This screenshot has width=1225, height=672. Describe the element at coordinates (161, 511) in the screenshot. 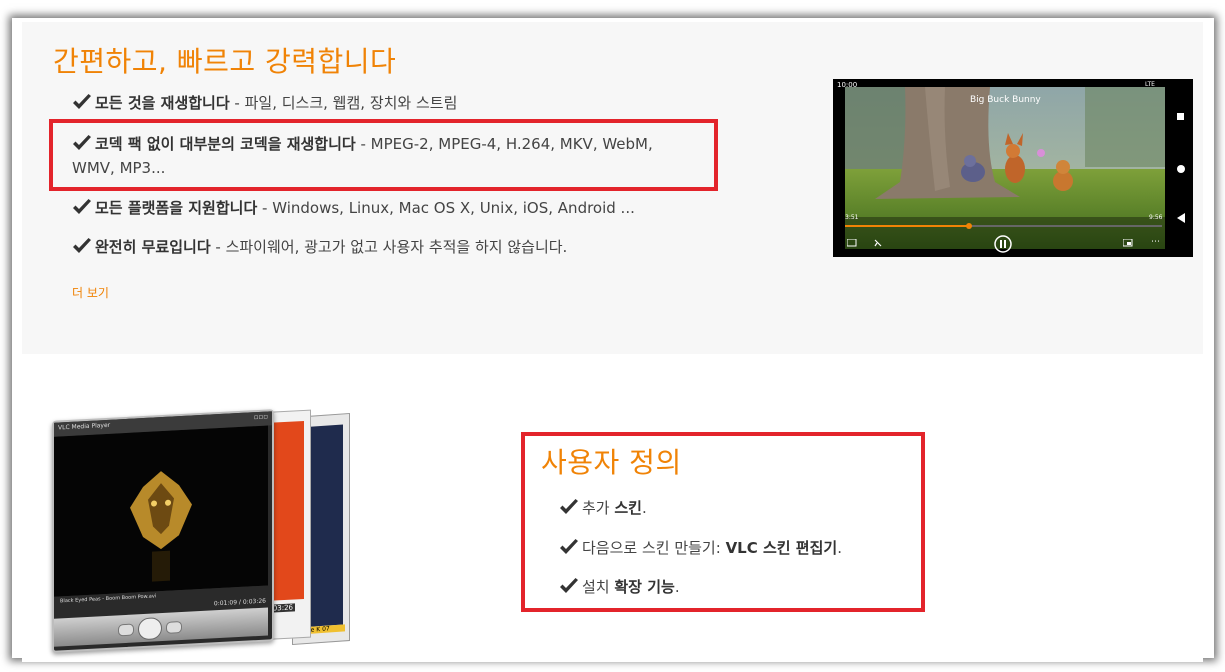

I see `skin-video-area` at that location.